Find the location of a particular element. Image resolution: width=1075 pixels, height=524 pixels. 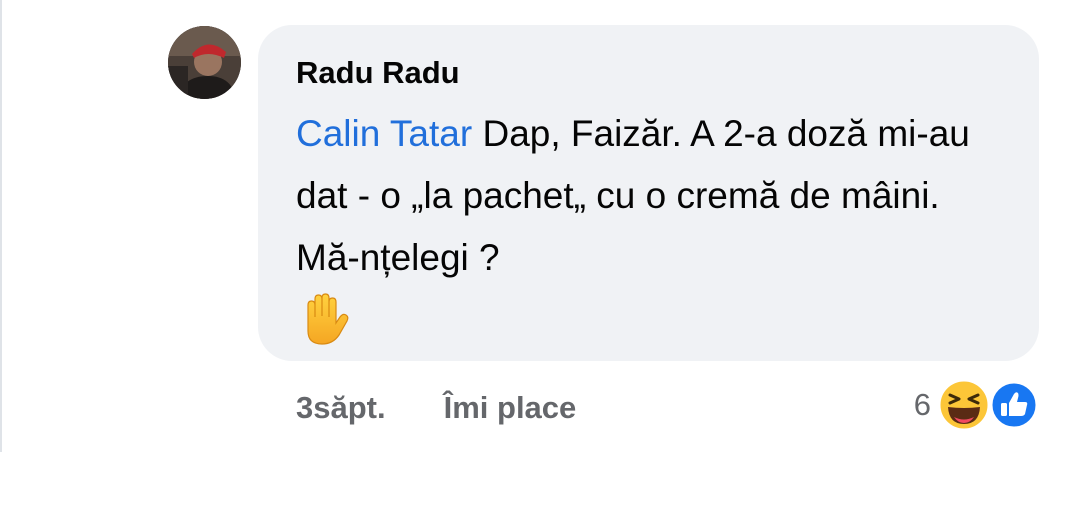

thread-line is located at coordinates (1, 226).